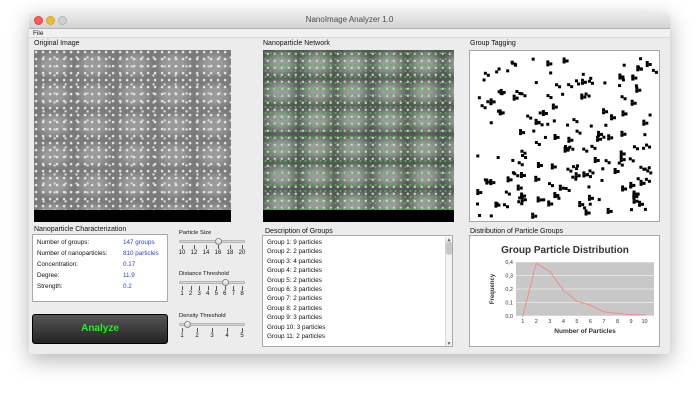 The width and height of the screenshot is (697, 395). Describe the element at coordinates (72, 253) in the screenshot. I see `stat-nanoparticles-label: Number of nanoparticles:` at that location.